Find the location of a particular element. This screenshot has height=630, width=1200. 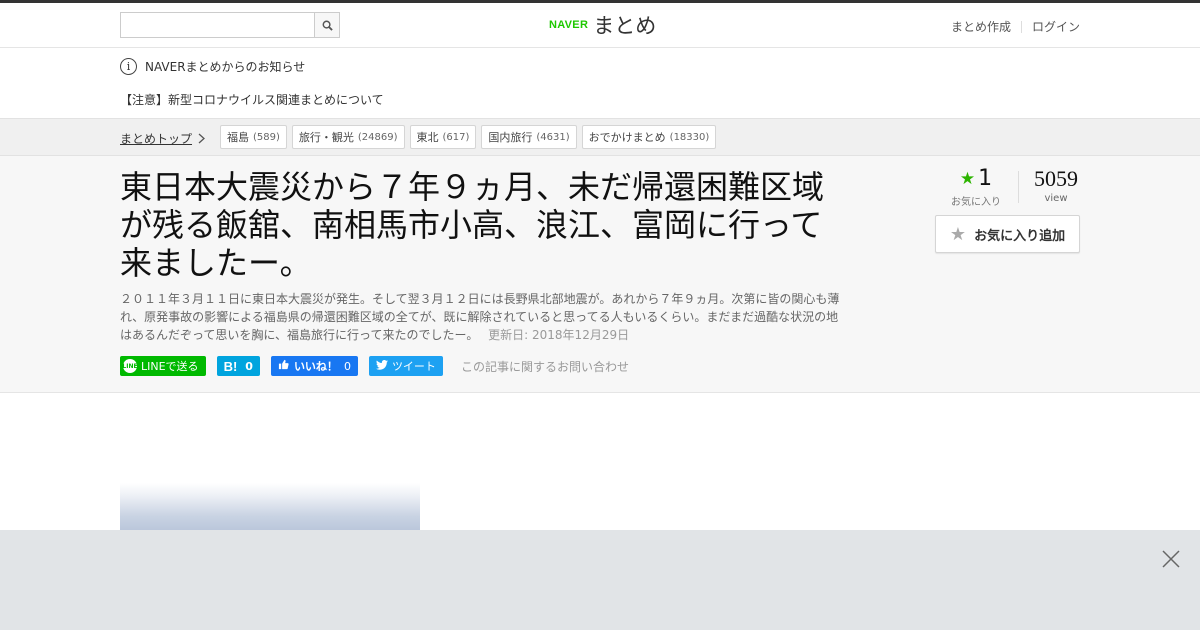

close-icon is located at coordinates (1171, 559).